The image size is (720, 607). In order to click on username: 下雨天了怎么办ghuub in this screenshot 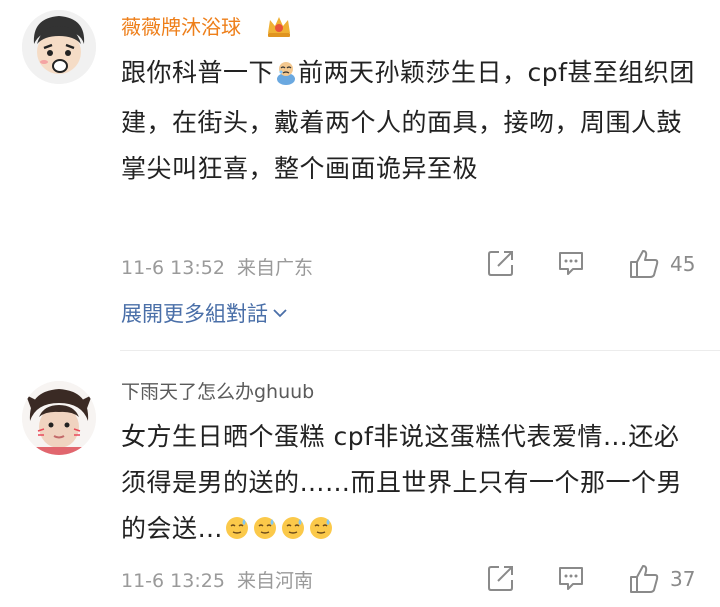, I will do `click(217, 392)`.